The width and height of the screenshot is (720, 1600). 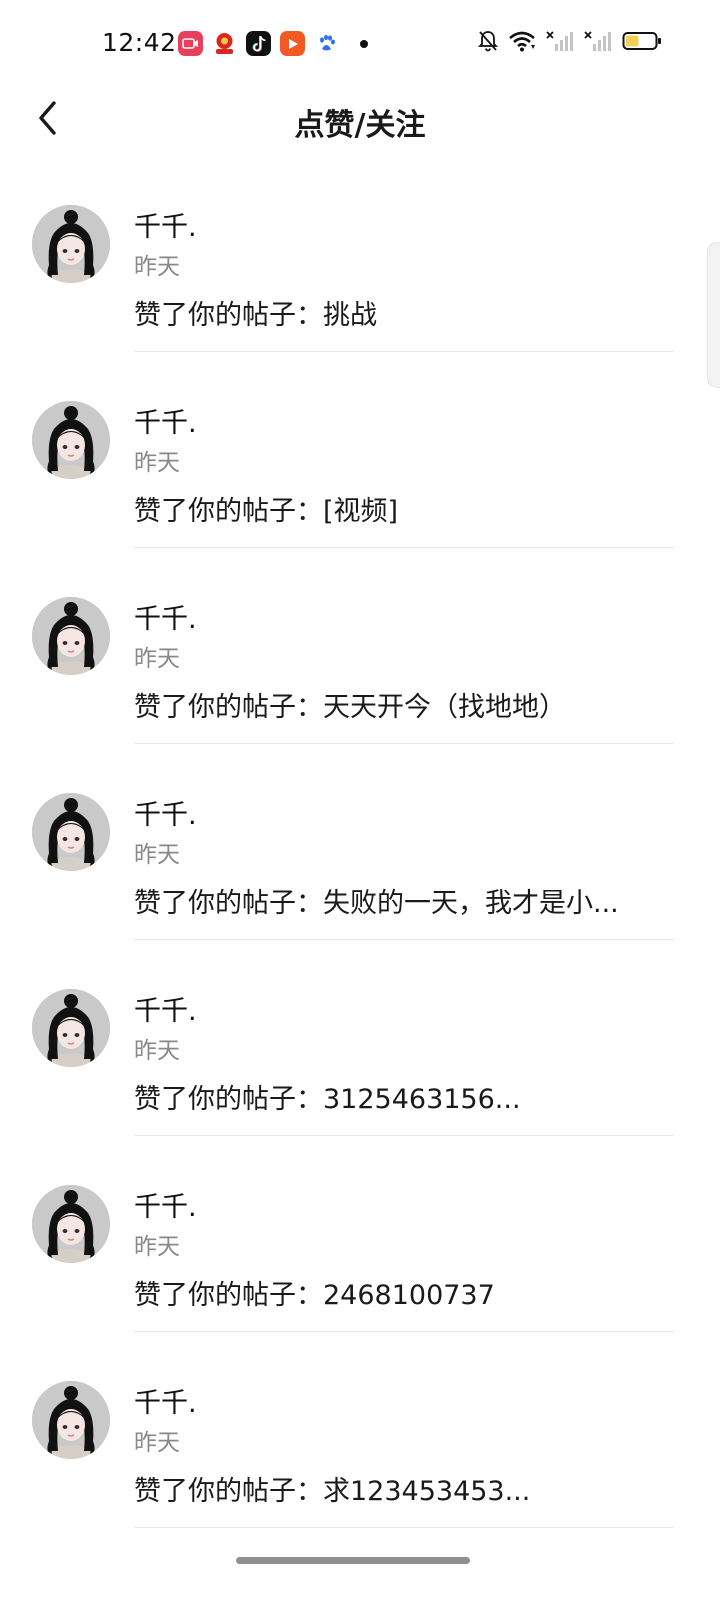 I want to click on tiktok-icon, so click(x=258, y=43).